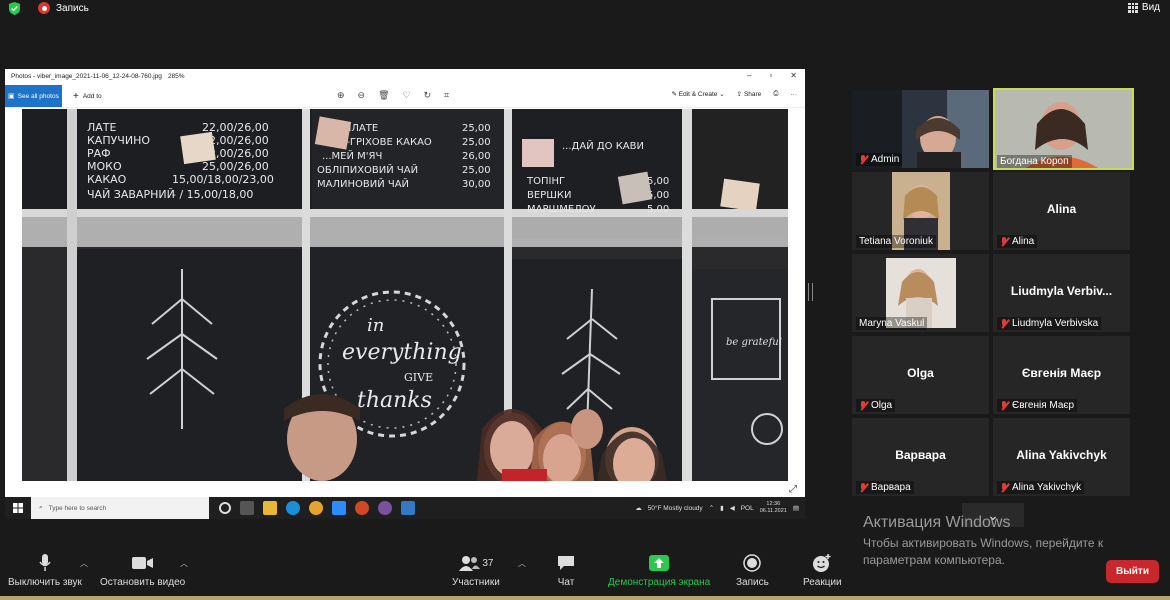 Image resolution: width=1170 pixels, height=600 pixels. Describe the element at coordinates (920, 129) in the screenshot. I see `participant-tile-admin: Admin` at that location.